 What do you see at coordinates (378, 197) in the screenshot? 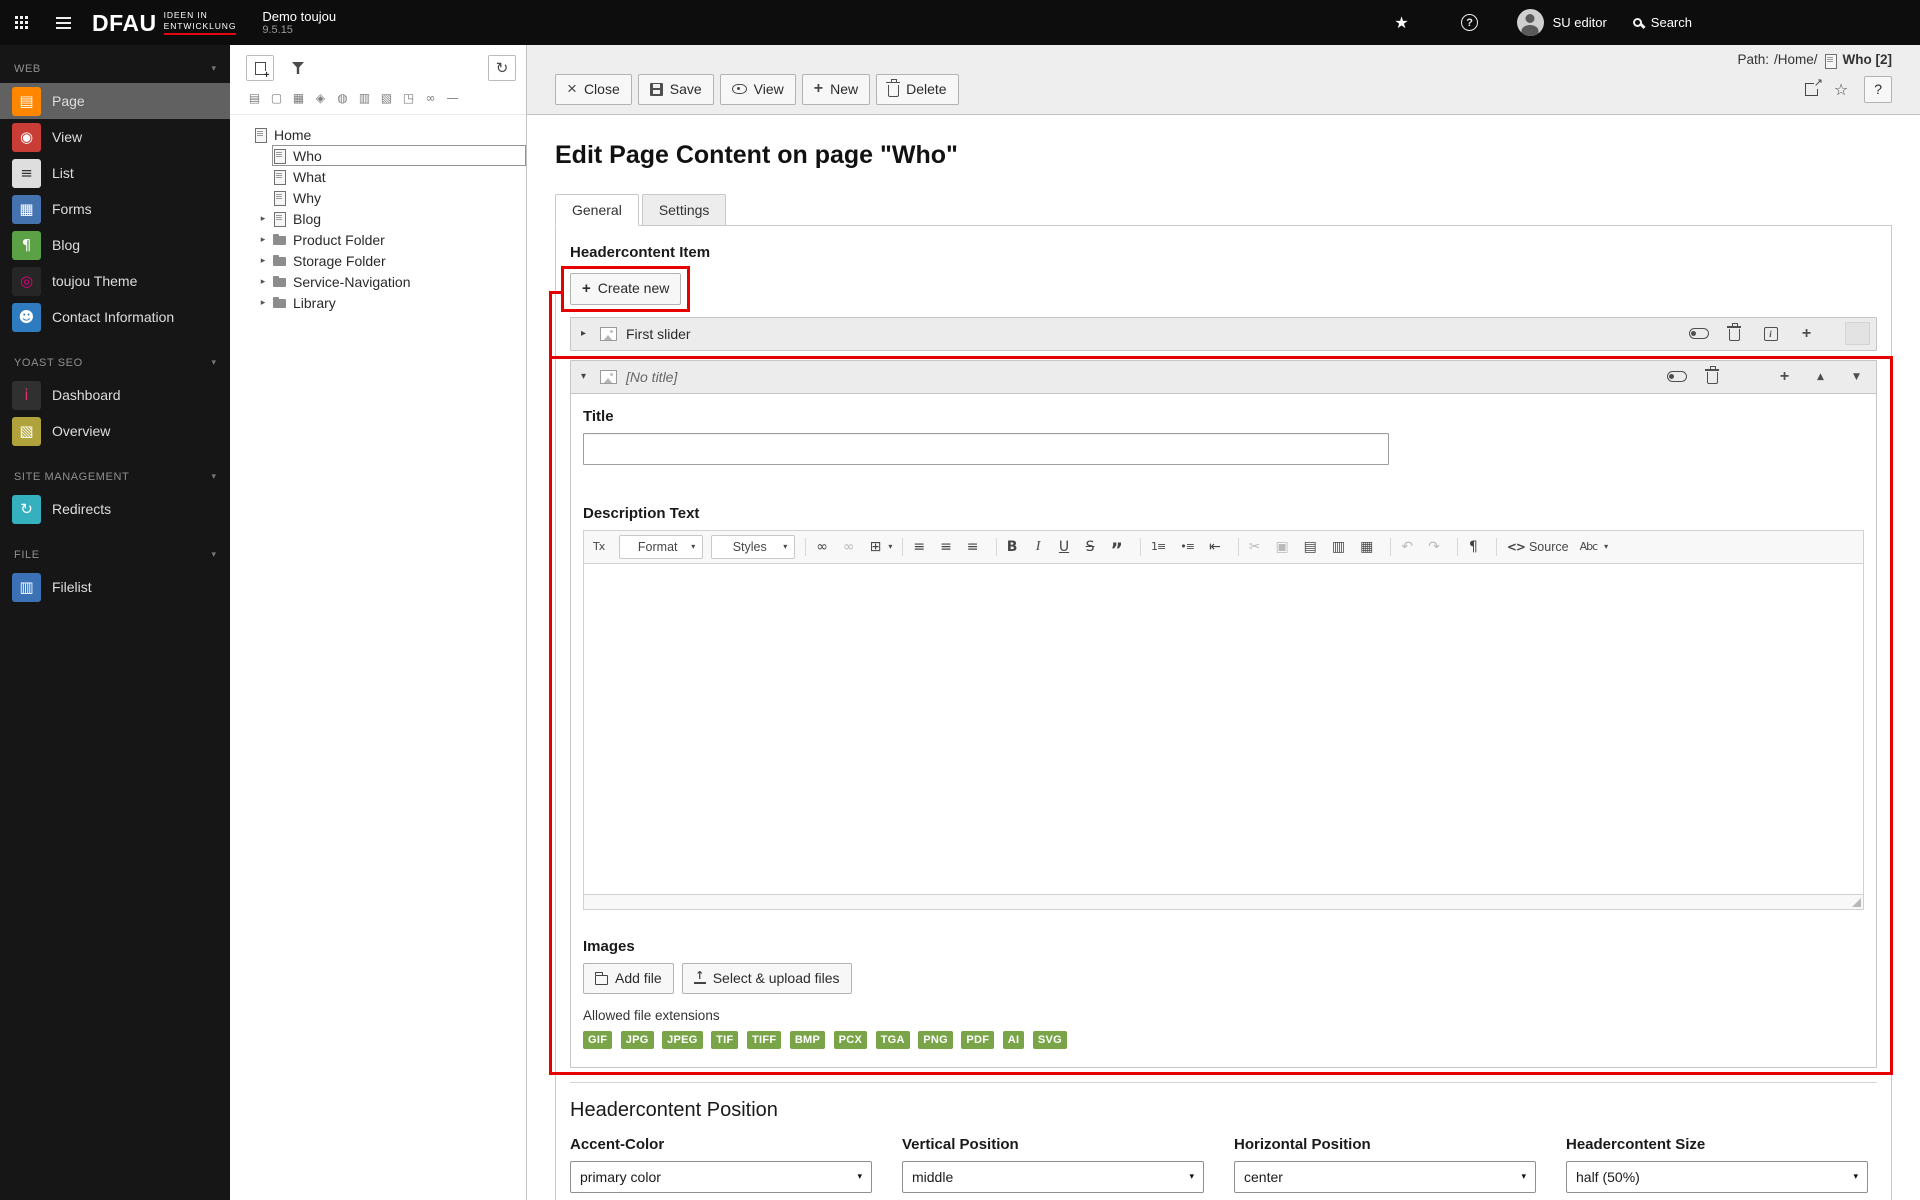
I see `tree-item-why: Why` at bounding box center [378, 197].